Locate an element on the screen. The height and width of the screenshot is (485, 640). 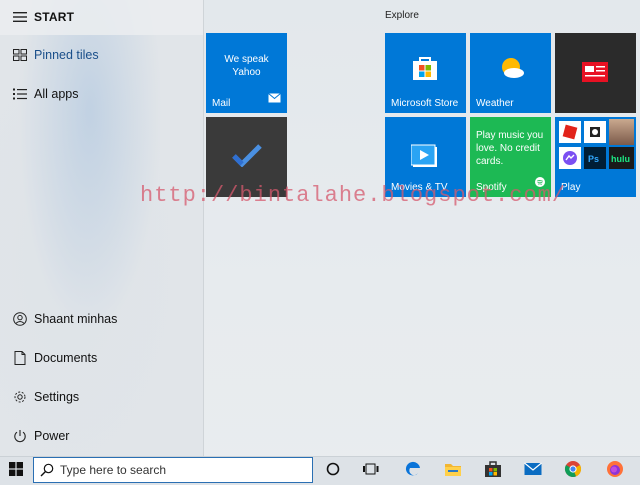
photo-thumbnail-icon is located at coordinates (621, 132).